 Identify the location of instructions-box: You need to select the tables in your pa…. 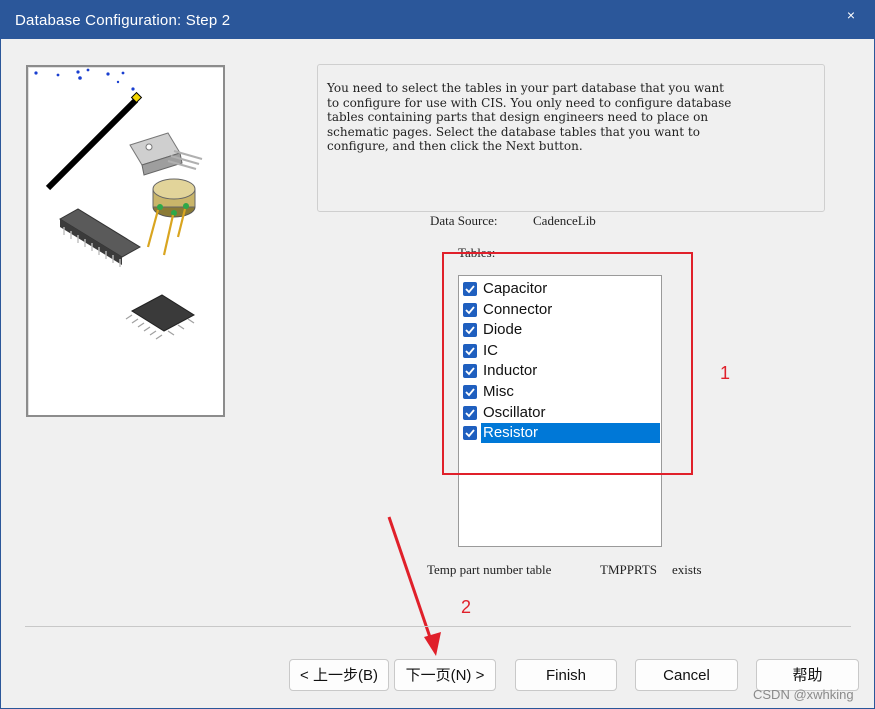
(571, 138).